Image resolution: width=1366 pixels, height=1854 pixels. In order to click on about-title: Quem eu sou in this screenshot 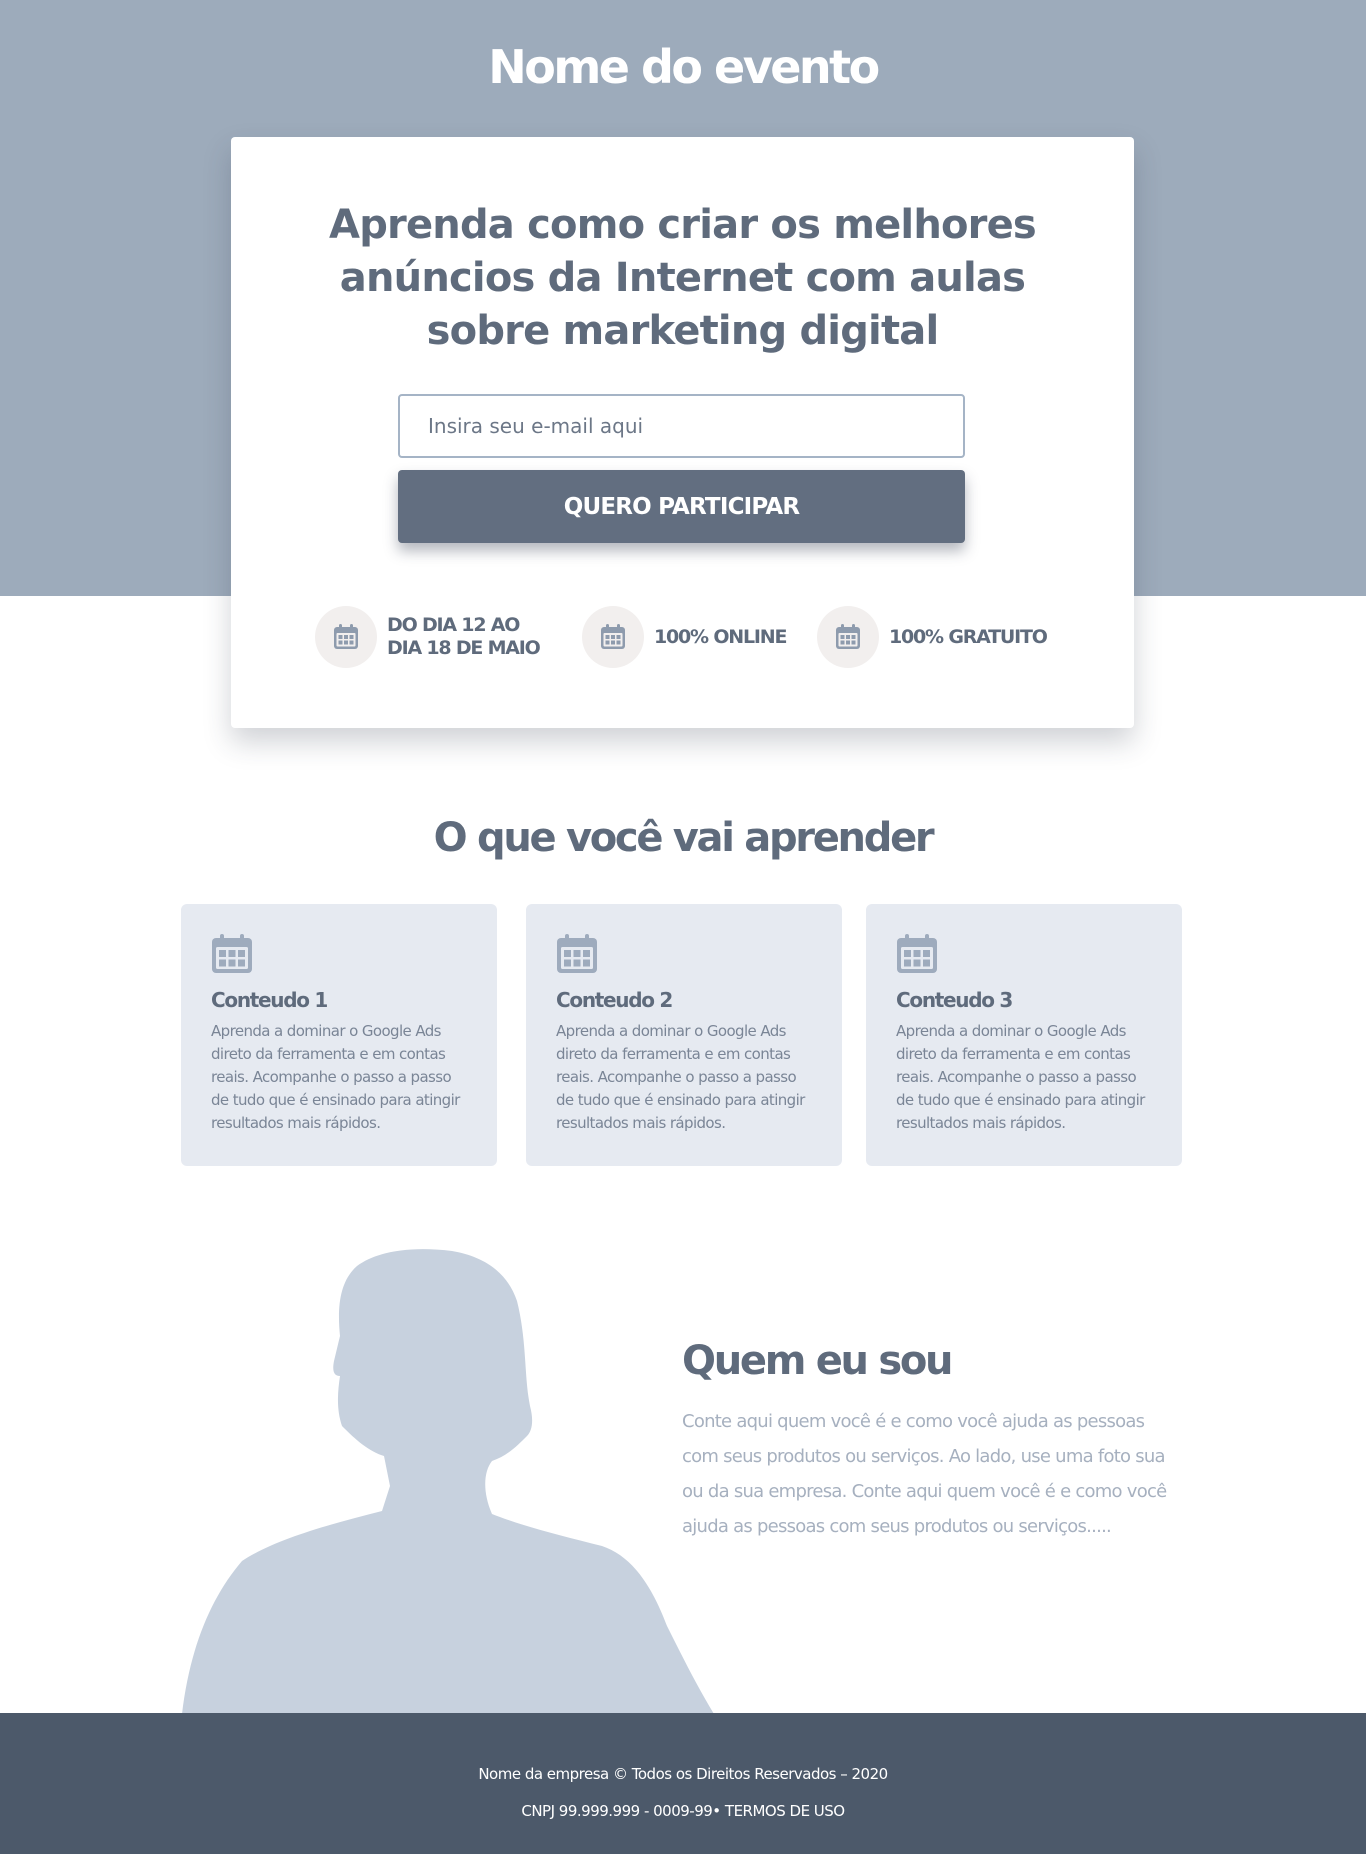, I will do `click(818, 1361)`.